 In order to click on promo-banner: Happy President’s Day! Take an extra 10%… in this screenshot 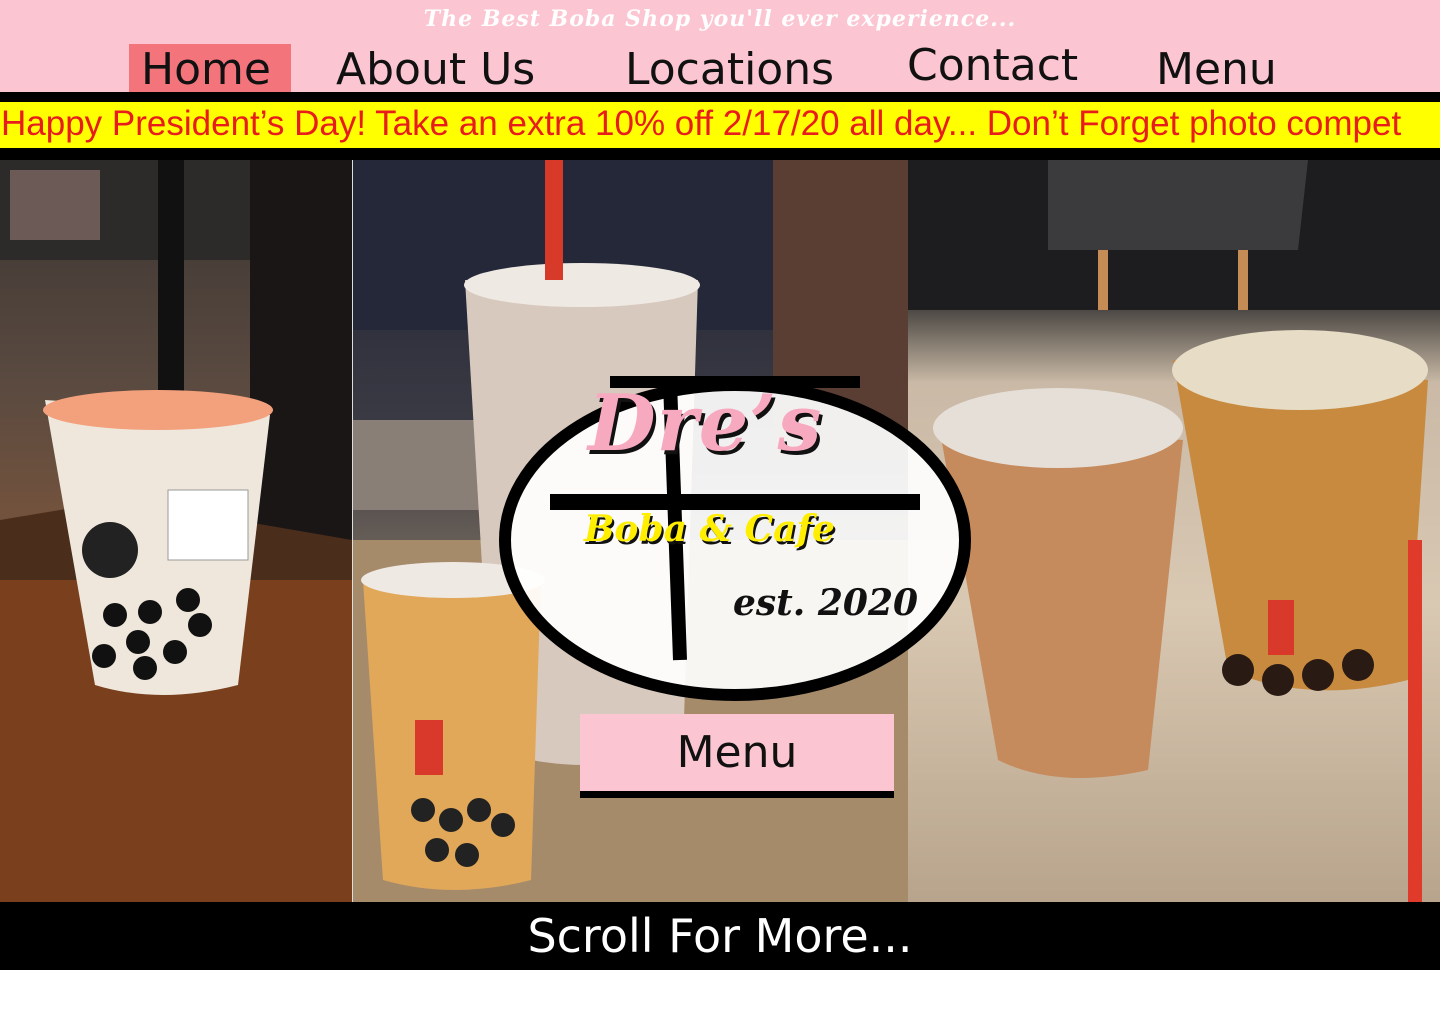, I will do `click(720, 125)`.